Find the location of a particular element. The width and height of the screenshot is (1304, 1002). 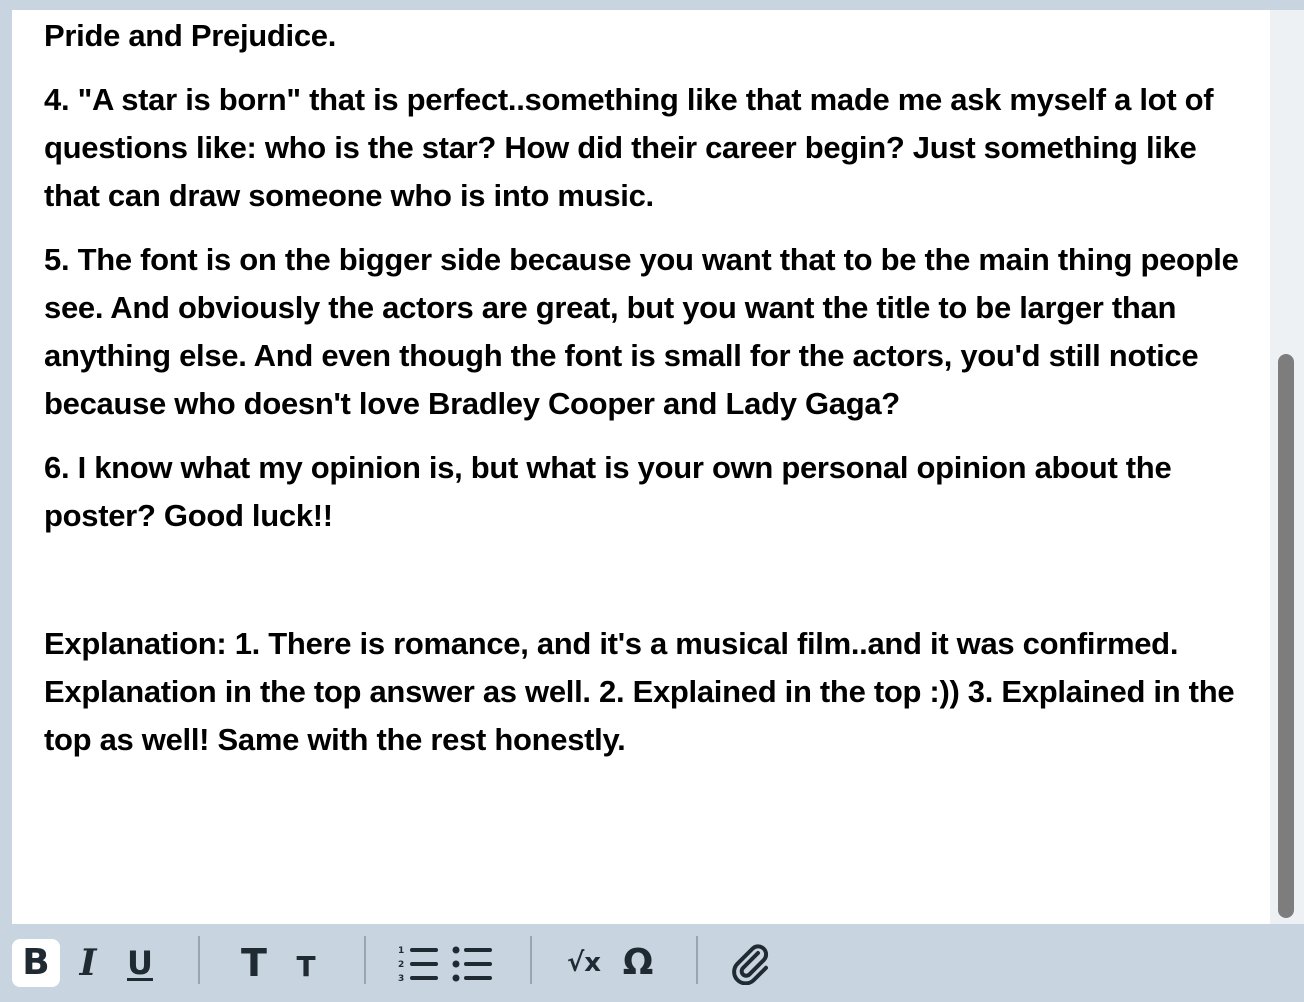

heading-large-button: T is located at coordinates (254, 963).